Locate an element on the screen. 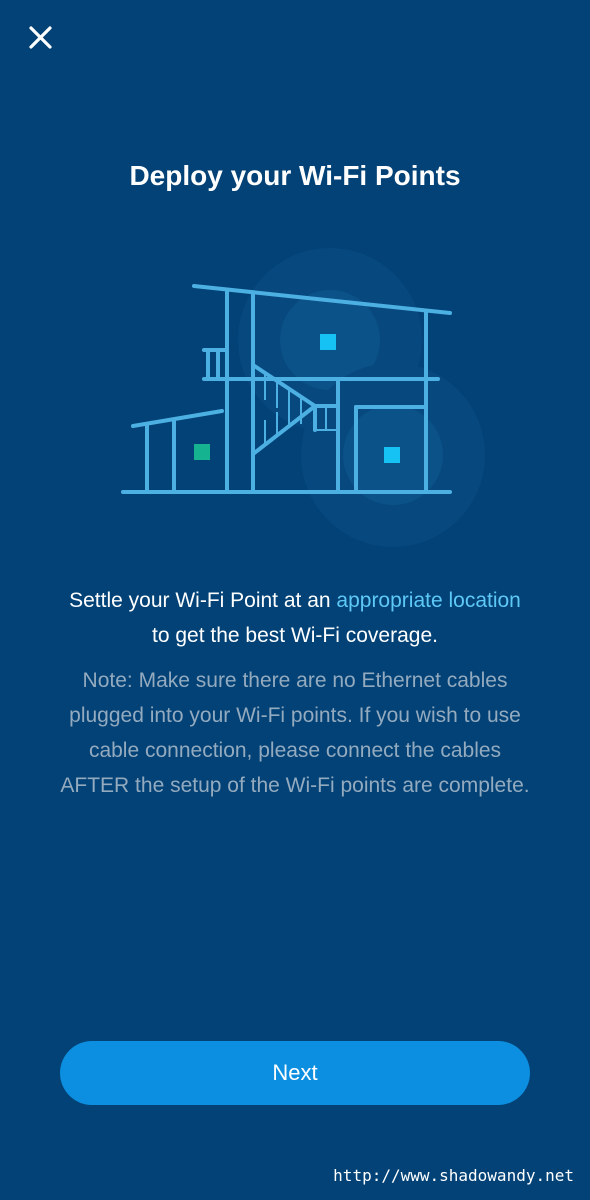 Image resolution: width=590 pixels, height=1200 pixels. page-title: Deploy your Wi-Fi Points is located at coordinates (295, 175).